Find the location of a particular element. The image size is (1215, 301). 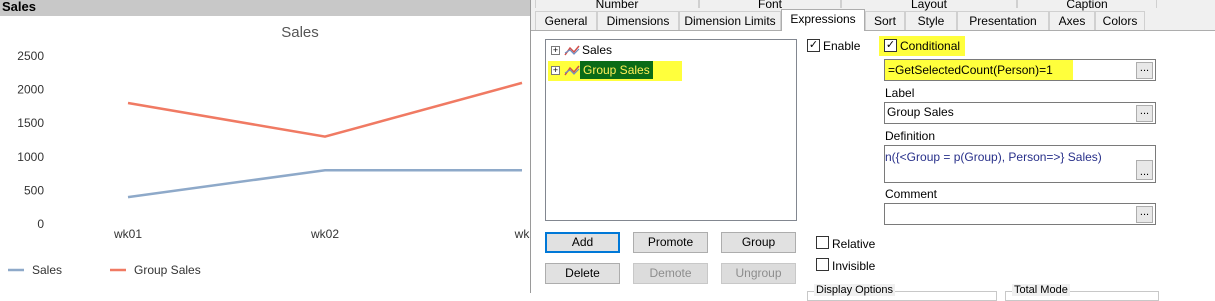

tab-axes: Axes is located at coordinates (1072, 20).